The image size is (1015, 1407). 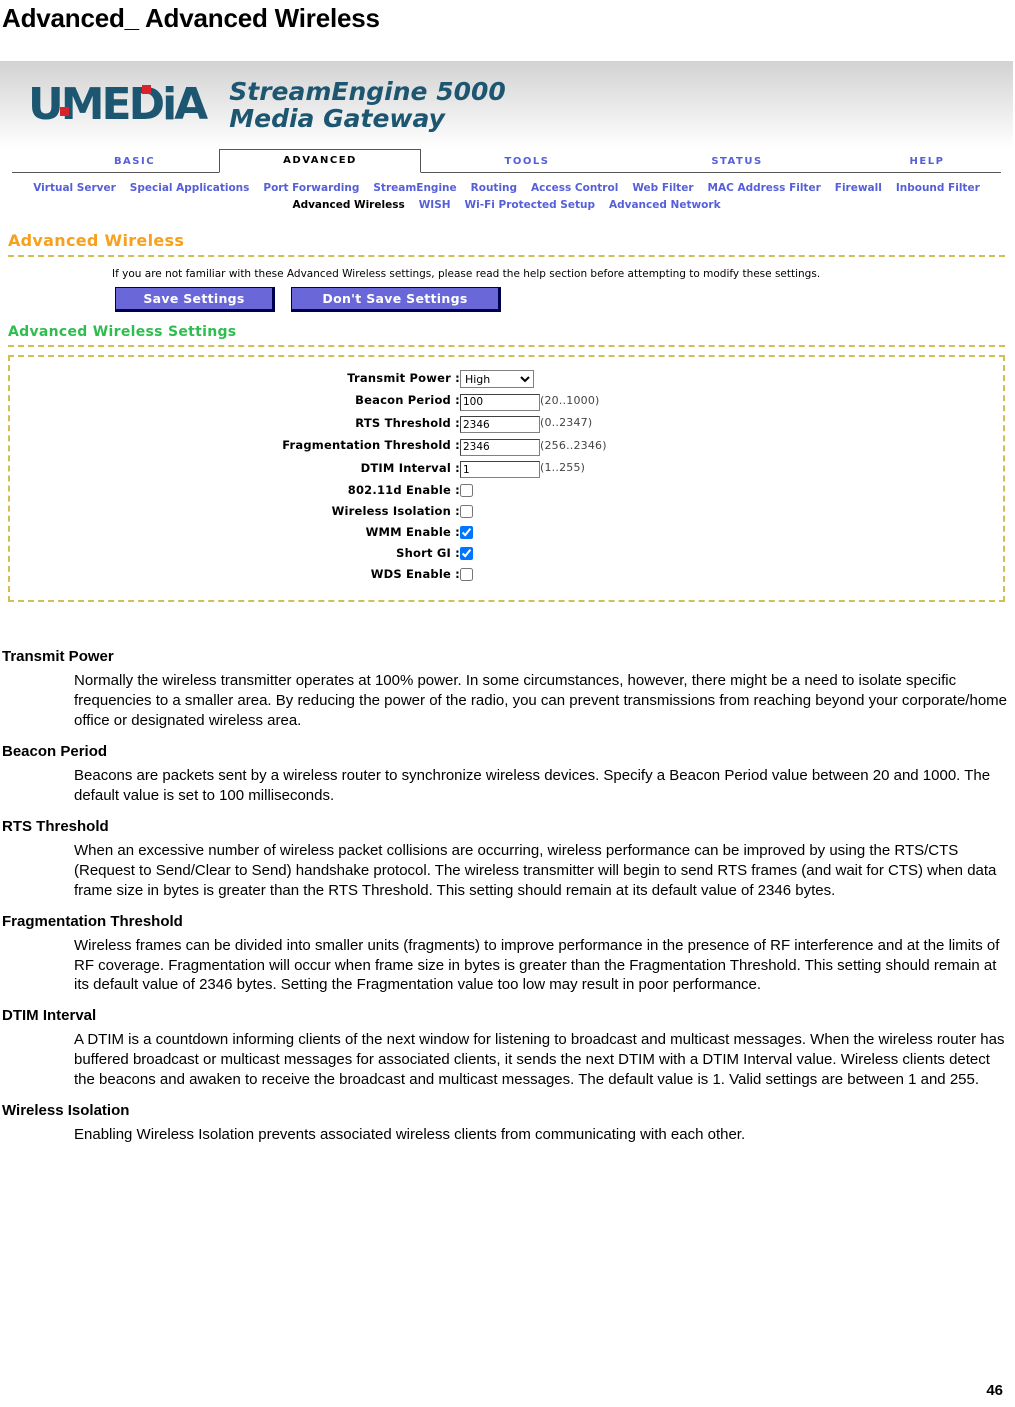 I want to click on setting-label-wireless-isolation: Wireless Isolation :, so click(x=395, y=510).